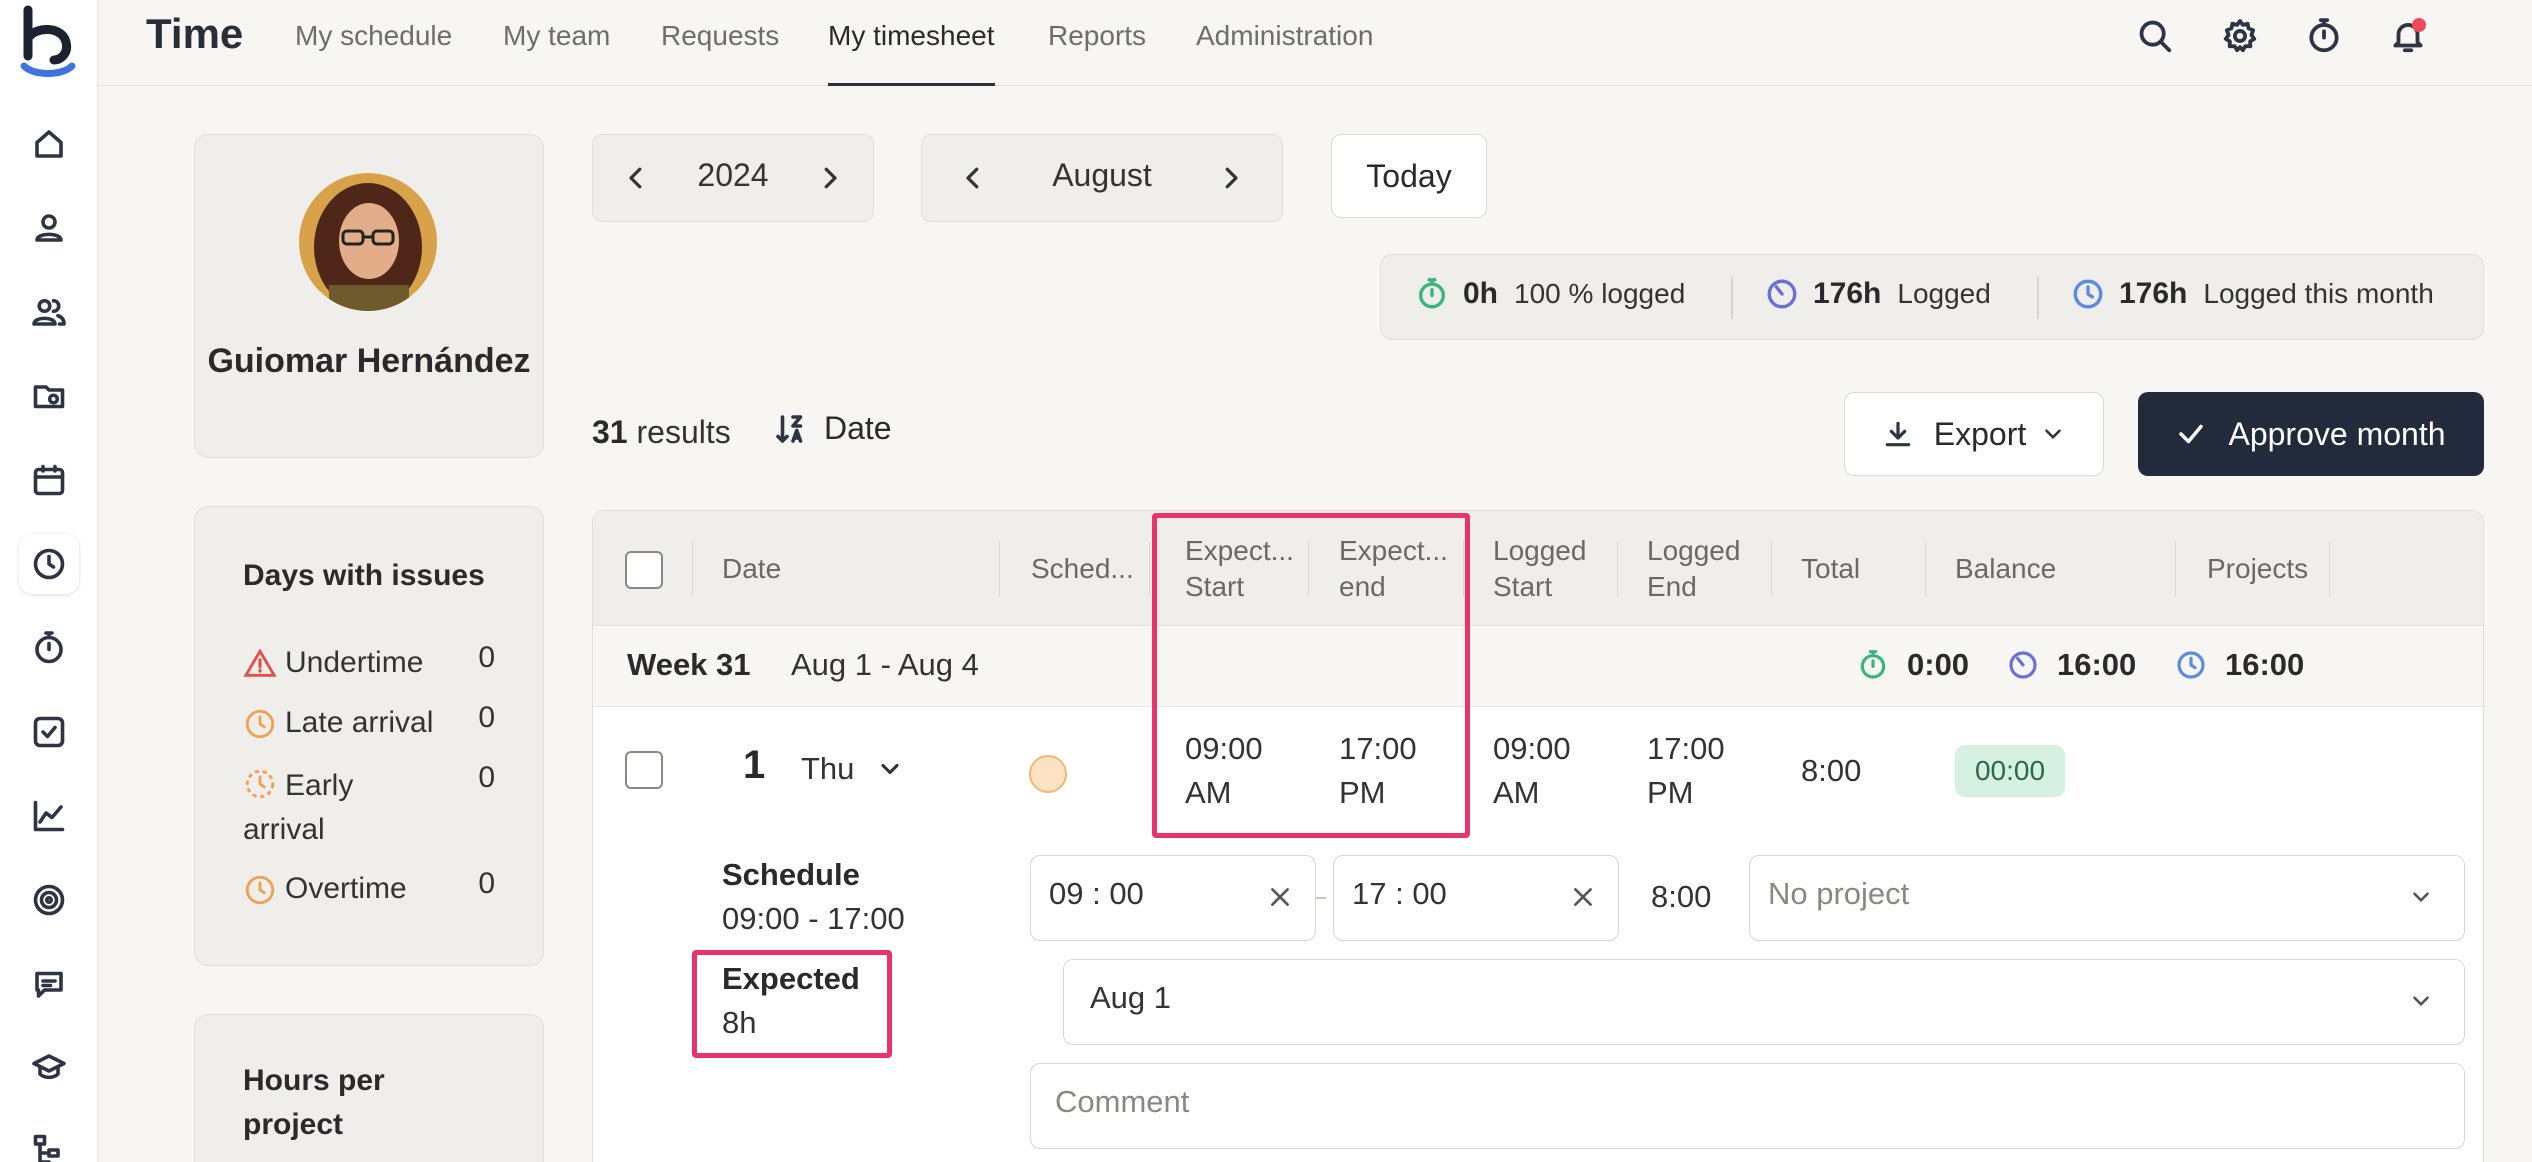  I want to click on header-expected-start: Expect... Start, so click(1247, 568).